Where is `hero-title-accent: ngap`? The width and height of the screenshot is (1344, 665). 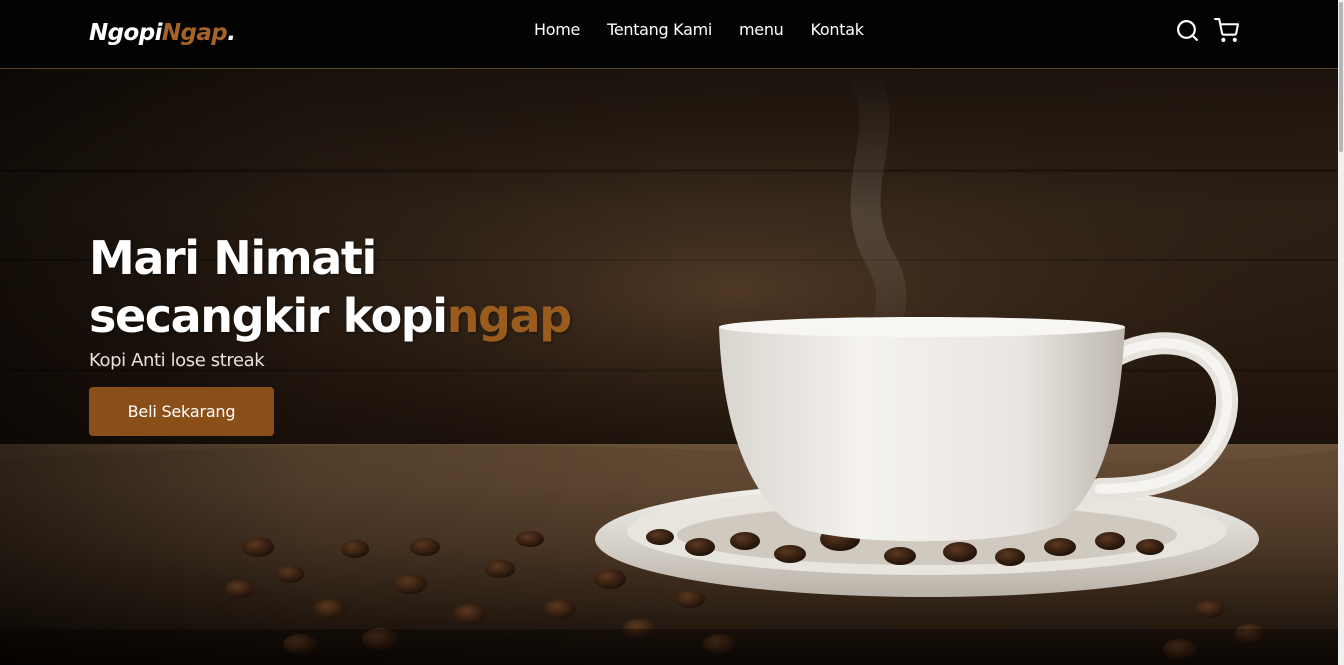
hero-title-accent: ngap is located at coordinates (509, 316).